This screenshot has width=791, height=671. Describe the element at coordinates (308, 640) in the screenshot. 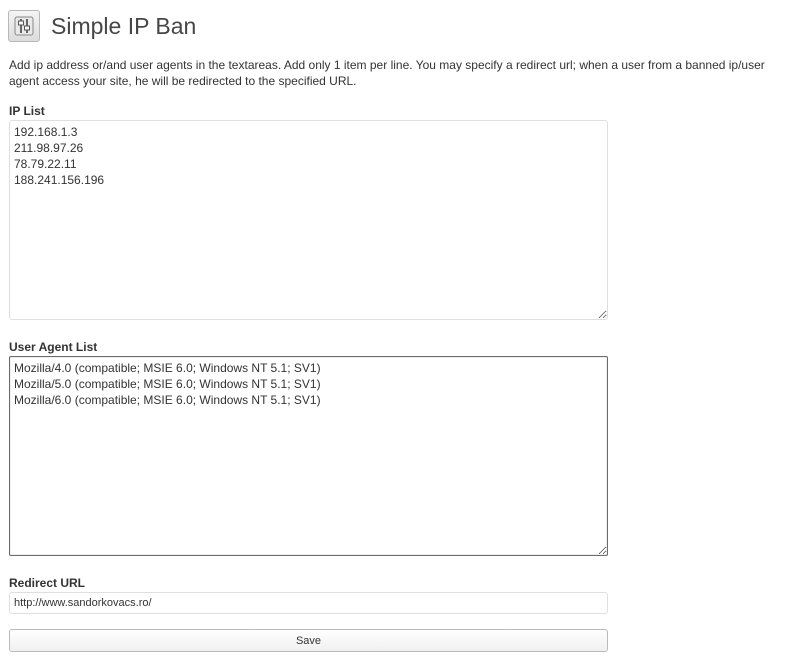

I see `save-button: Save` at that location.